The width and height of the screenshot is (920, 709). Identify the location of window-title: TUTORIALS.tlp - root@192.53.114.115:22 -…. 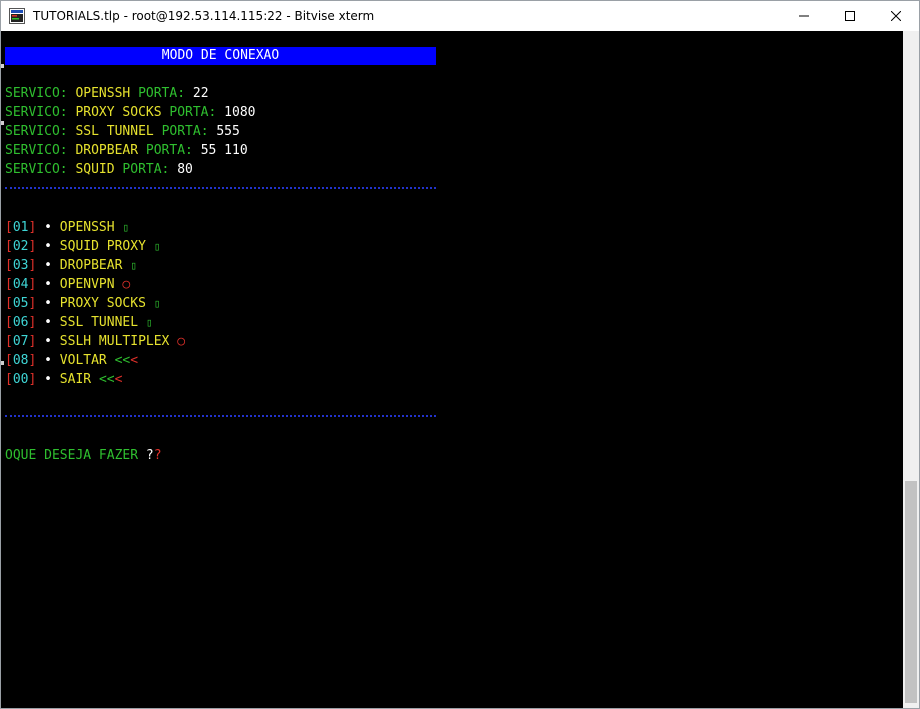
(204, 16).